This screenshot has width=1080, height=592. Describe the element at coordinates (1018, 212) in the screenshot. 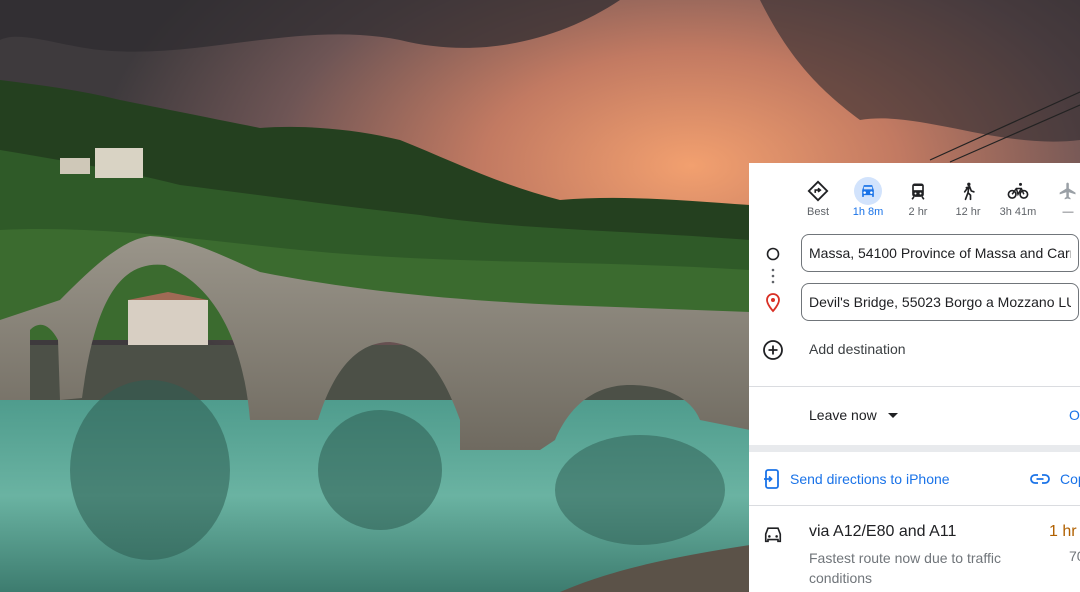

I see `travel-mode-label: 3h 41m` at that location.